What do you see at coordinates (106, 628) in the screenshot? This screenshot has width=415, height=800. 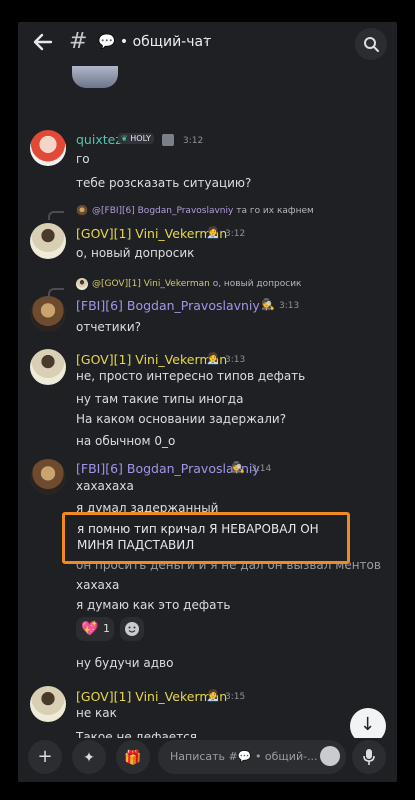 I see `reaction-count: 1` at bounding box center [106, 628].